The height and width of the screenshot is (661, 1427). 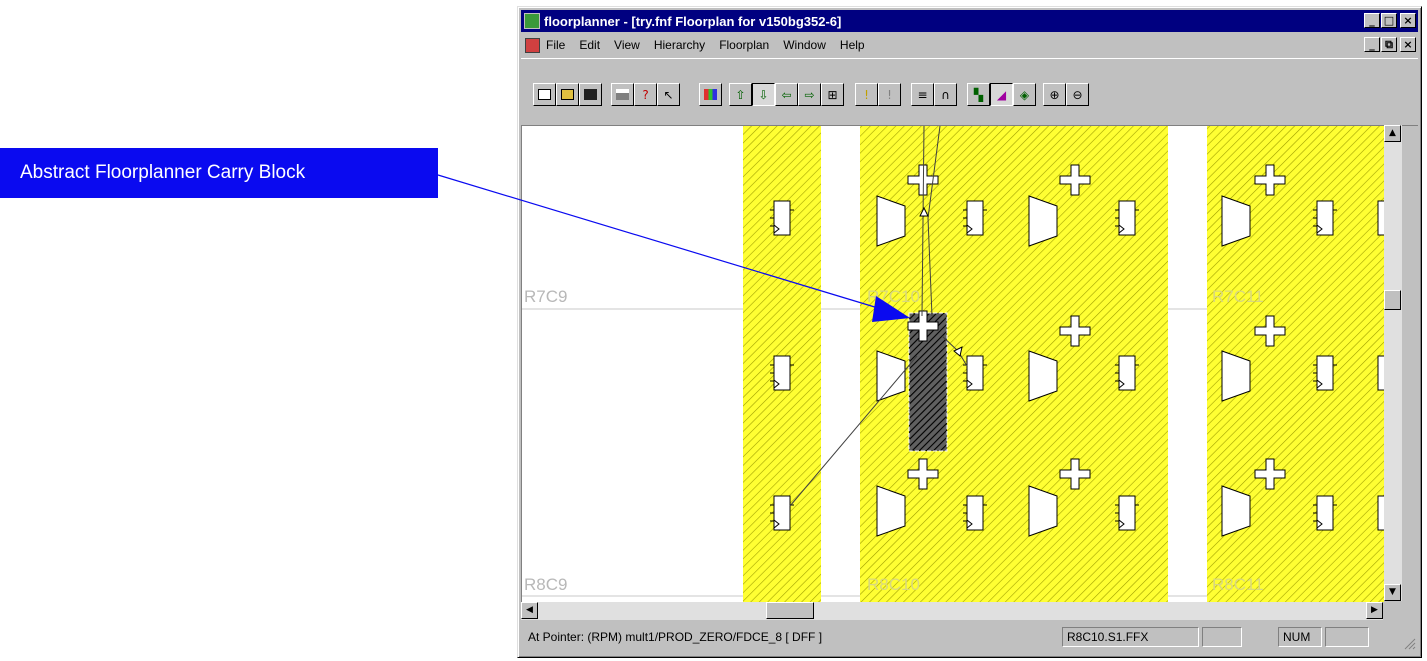 What do you see at coordinates (567, 94) in the screenshot?
I see `open-folder-icon` at bounding box center [567, 94].